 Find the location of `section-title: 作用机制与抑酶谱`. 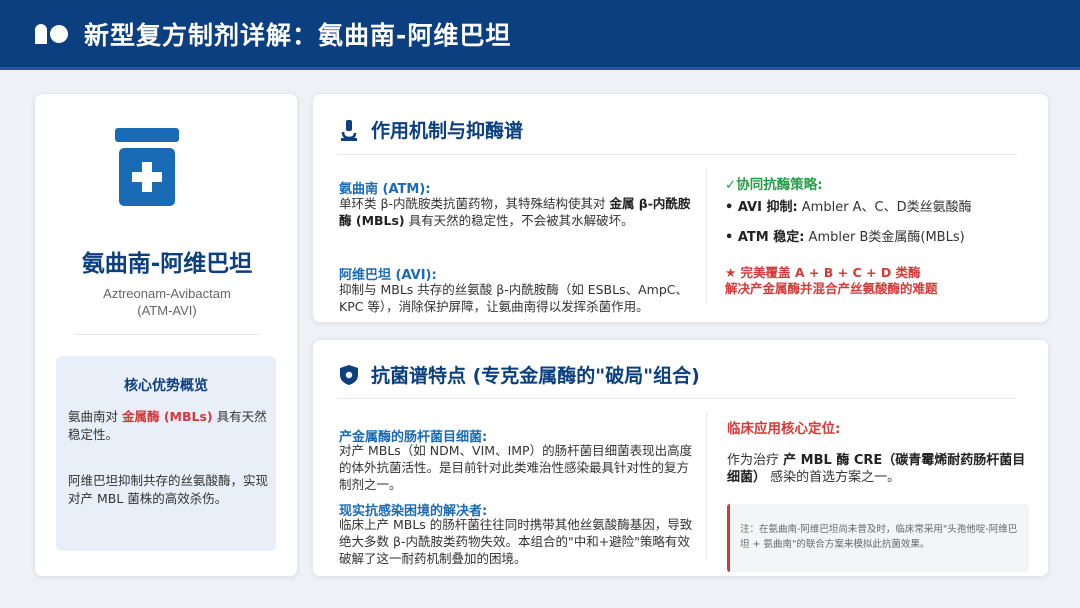

section-title: 作用机制与抑酶谱 is located at coordinates (447, 131).